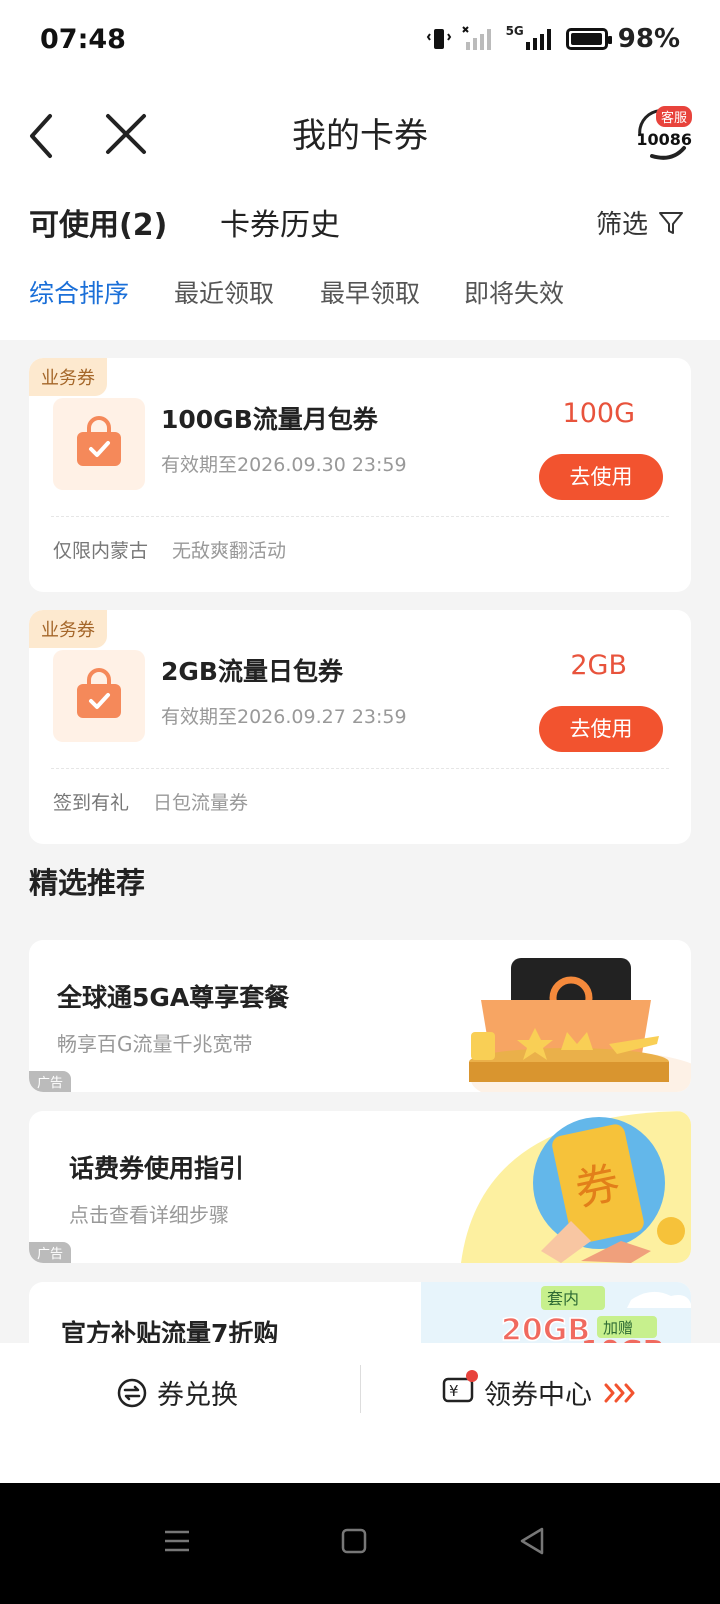 Image resolution: width=720 pixels, height=1604 pixels. I want to click on service-number: 10086, so click(664, 139).